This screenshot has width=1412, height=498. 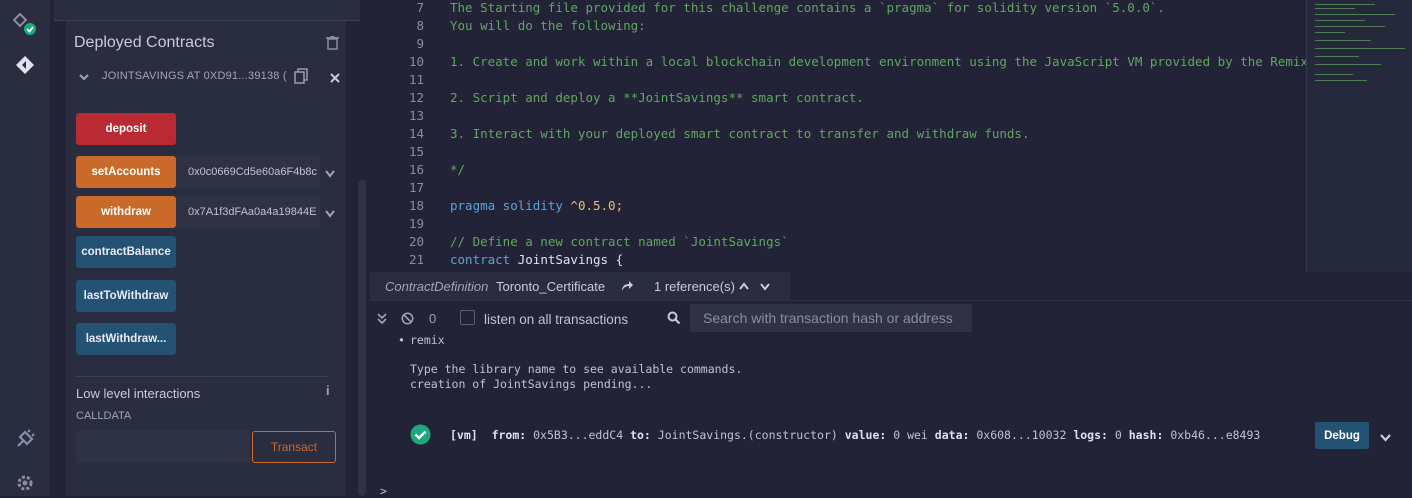 I want to click on listen-checkbox, so click(x=467, y=317).